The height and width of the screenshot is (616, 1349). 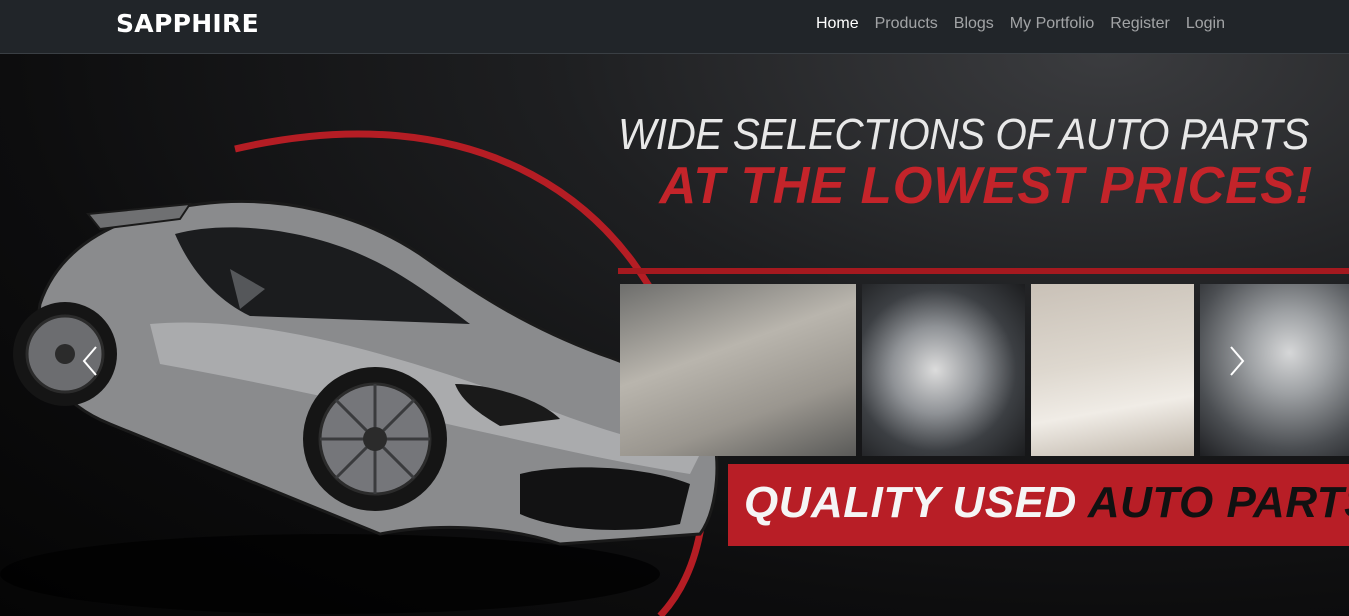 What do you see at coordinates (974, 24) in the screenshot?
I see `nav-link-blogs: Blogs` at bounding box center [974, 24].